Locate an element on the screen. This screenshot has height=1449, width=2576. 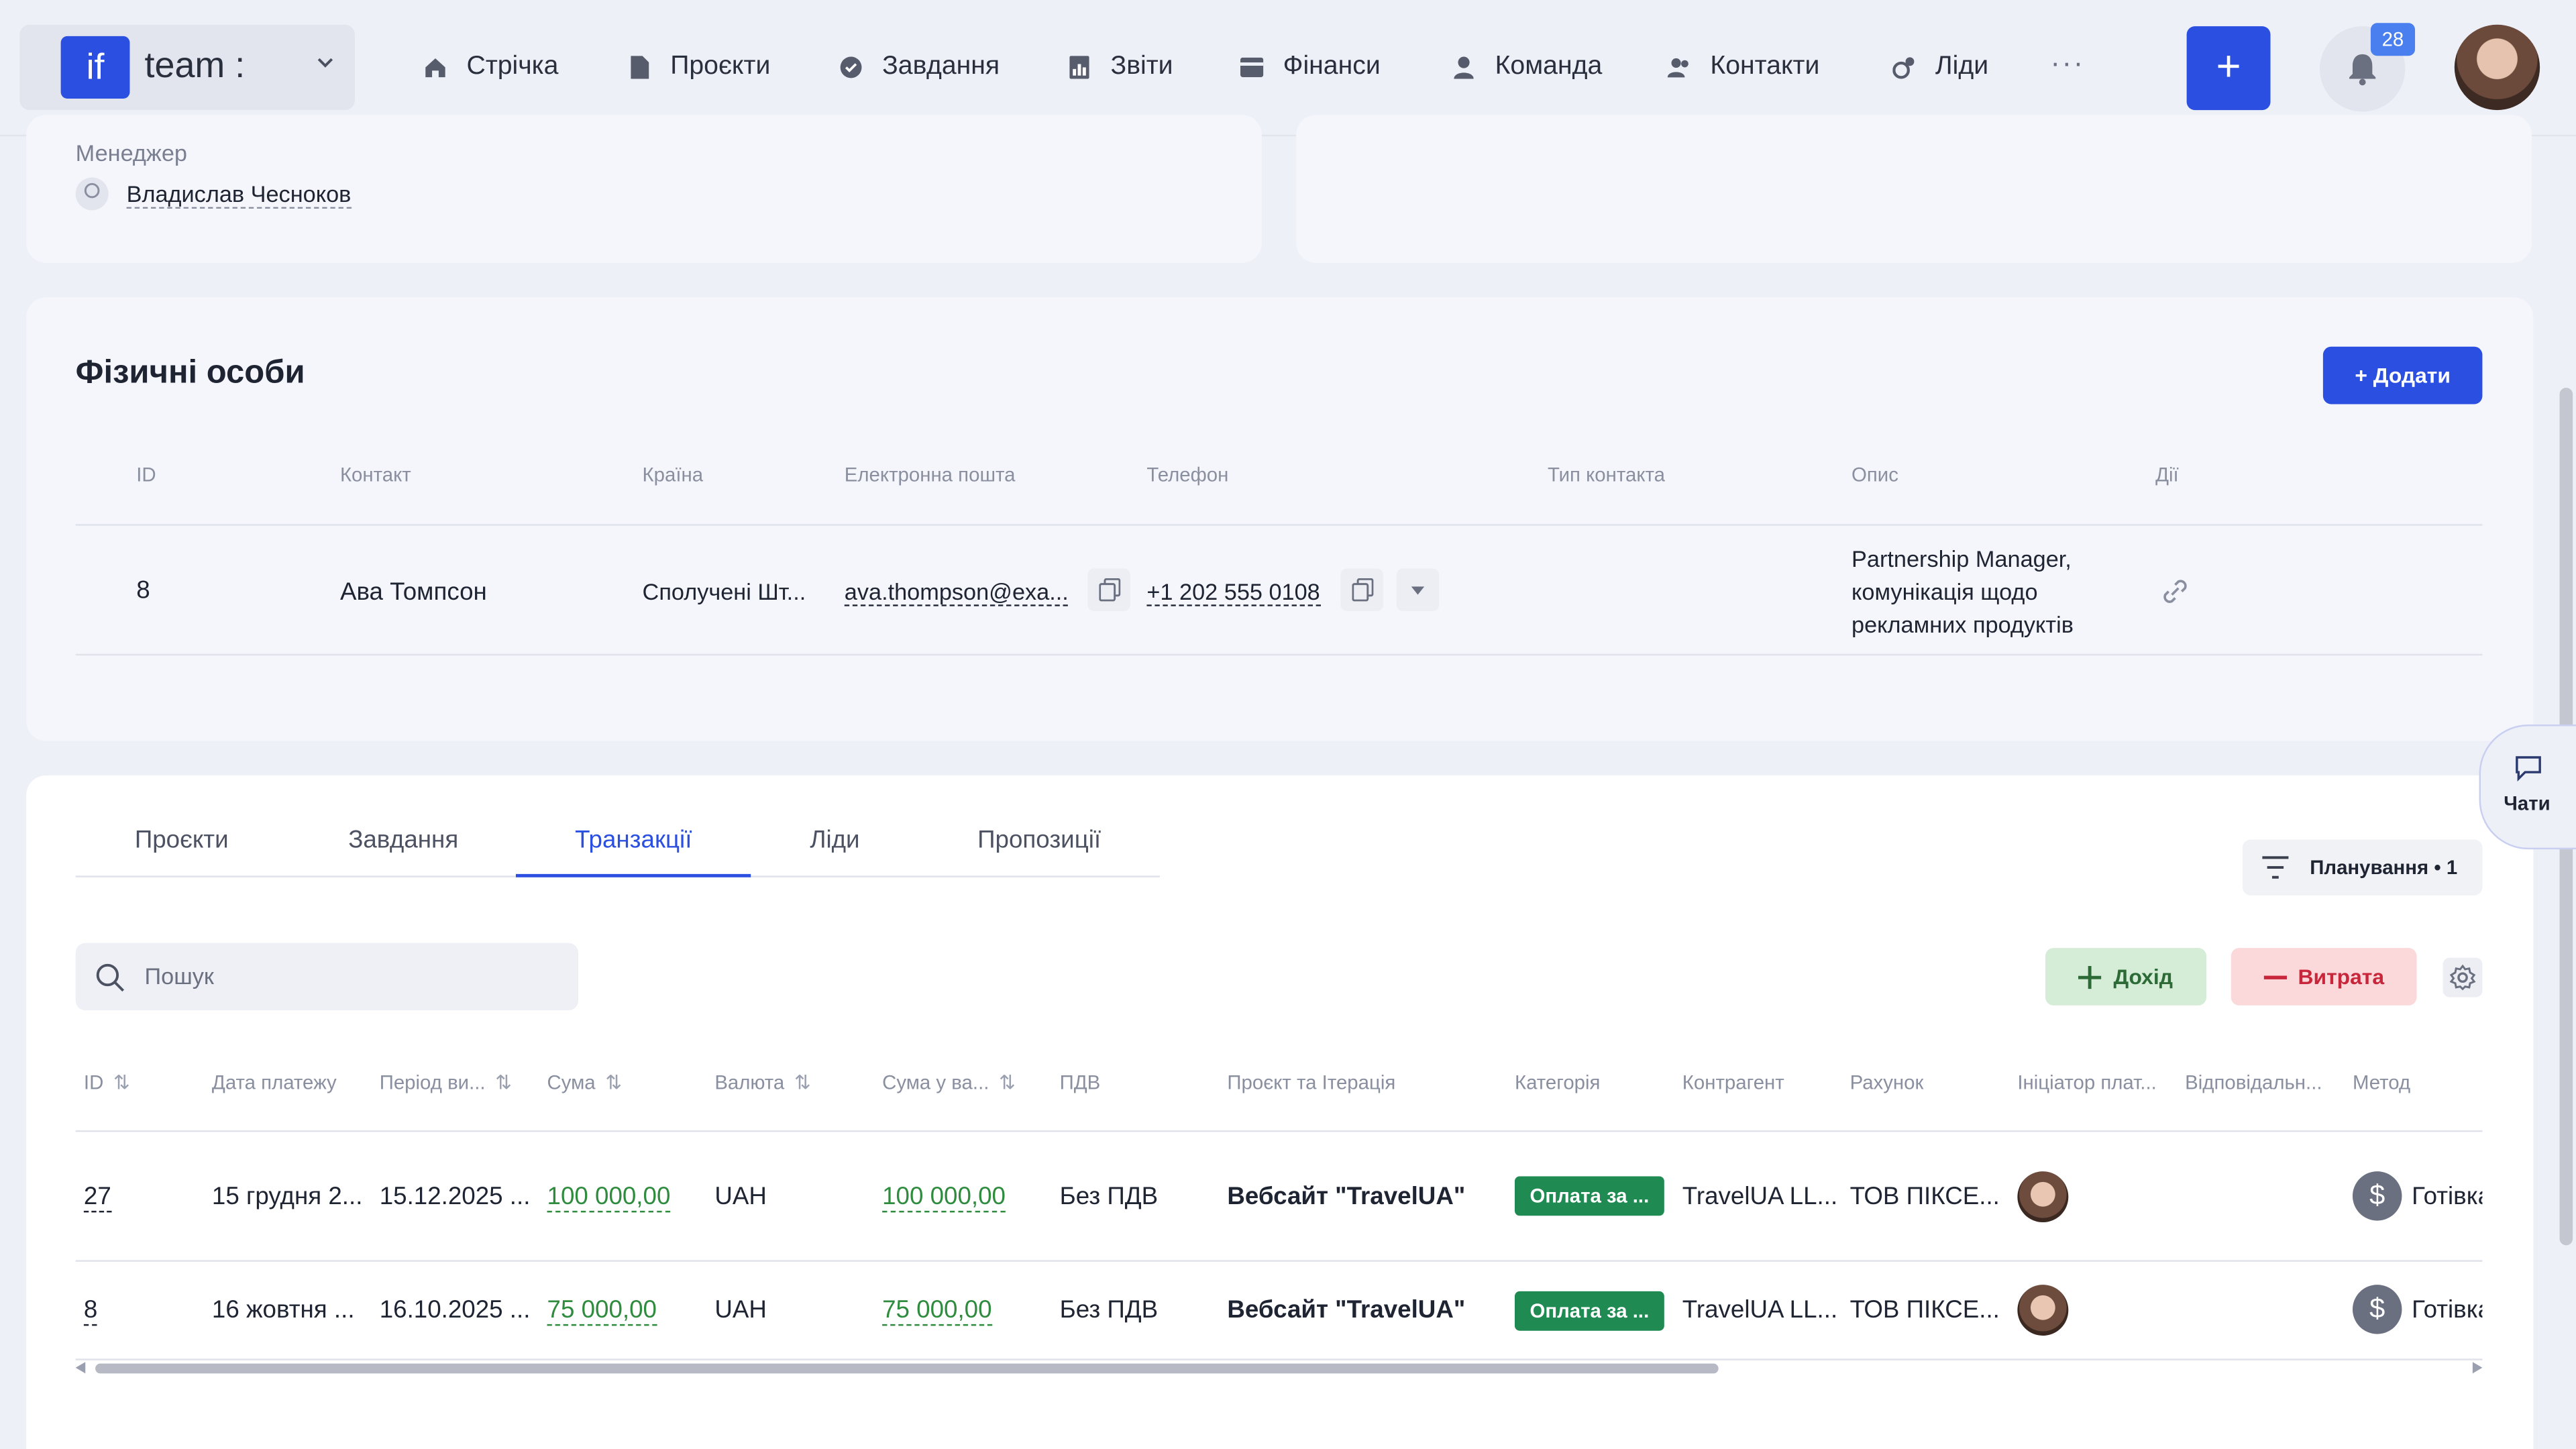
add-expense-button: Витрата is located at coordinates (2324, 977).